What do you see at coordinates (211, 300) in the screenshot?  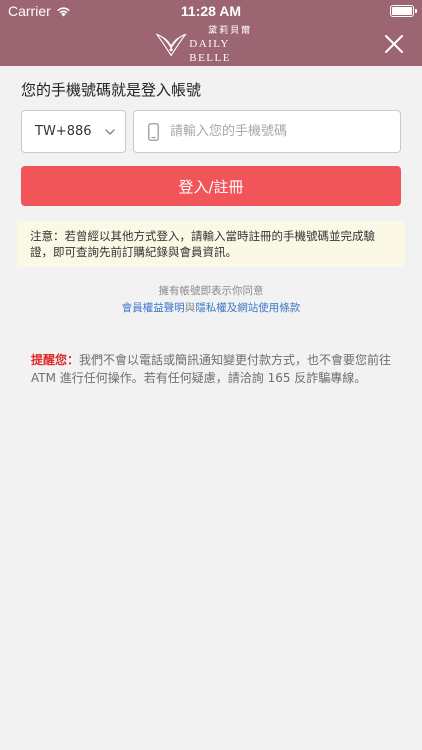 I see `agreement-text: 擁有帳號即表示你同意 會員權益聲明與隱私權及網站使用條款` at bounding box center [211, 300].